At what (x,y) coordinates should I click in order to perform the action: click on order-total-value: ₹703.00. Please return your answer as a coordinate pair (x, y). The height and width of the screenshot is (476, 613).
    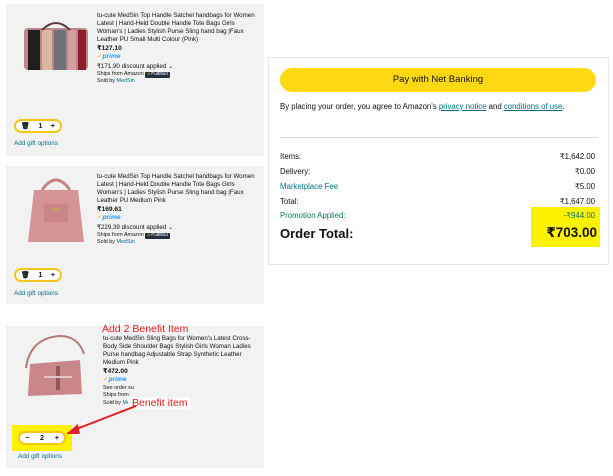
    Looking at the image, I should click on (571, 232).